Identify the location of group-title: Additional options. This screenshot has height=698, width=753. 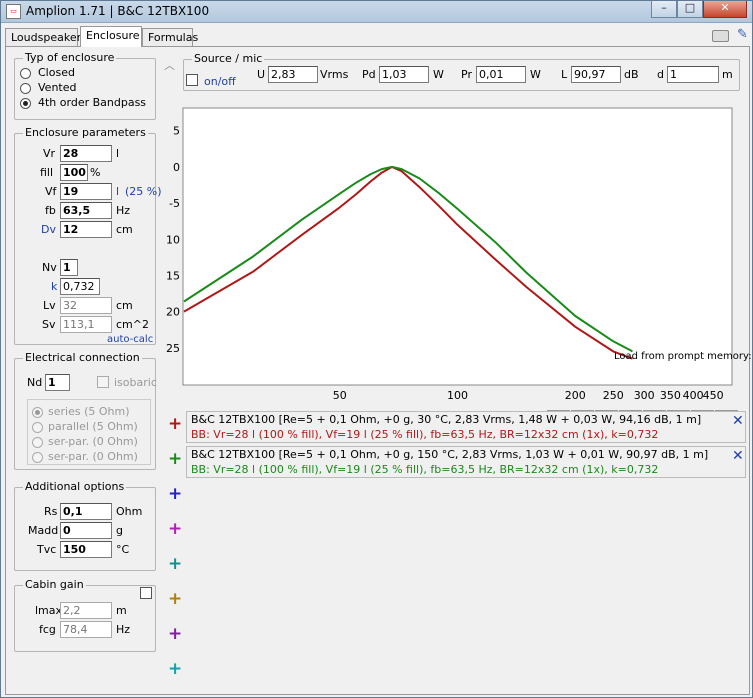
(75, 486).